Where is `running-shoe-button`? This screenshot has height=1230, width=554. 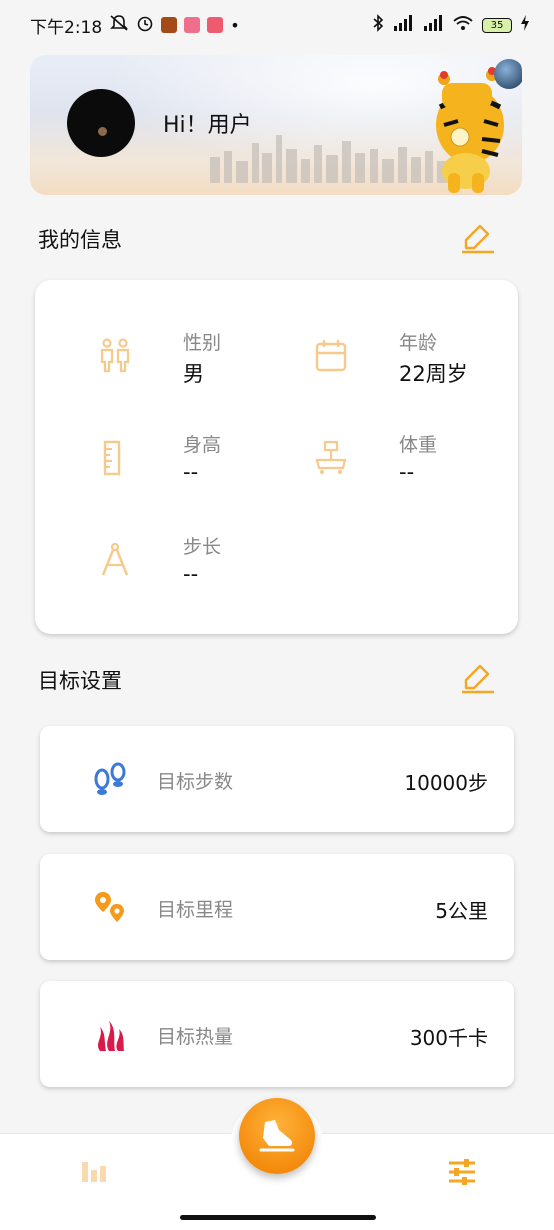 running-shoe-button is located at coordinates (277, 1136).